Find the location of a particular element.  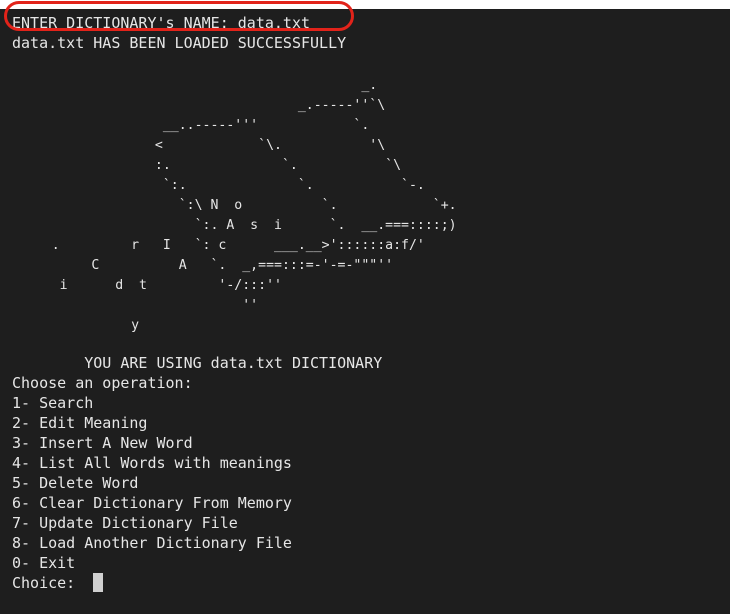

window-top-strip is located at coordinates (365, 4).